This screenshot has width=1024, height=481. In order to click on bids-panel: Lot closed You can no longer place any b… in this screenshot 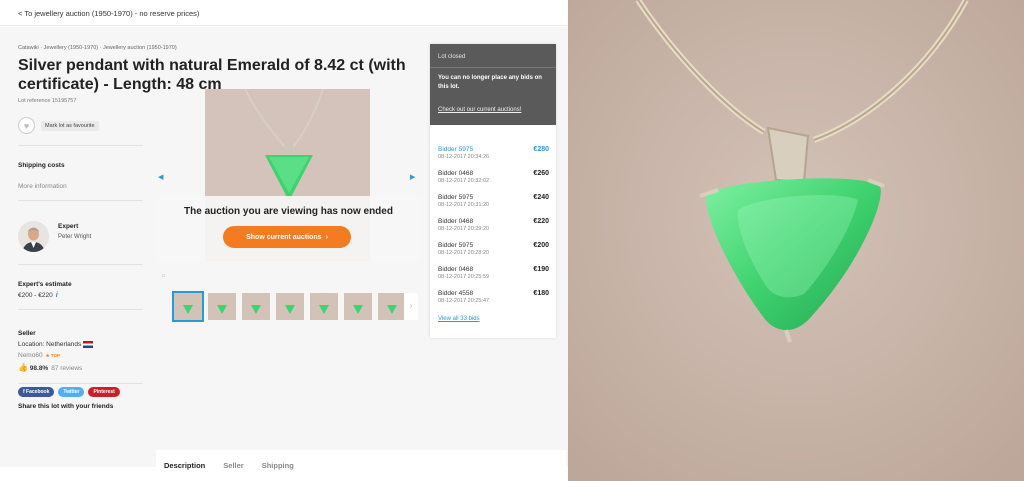, I will do `click(493, 191)`.